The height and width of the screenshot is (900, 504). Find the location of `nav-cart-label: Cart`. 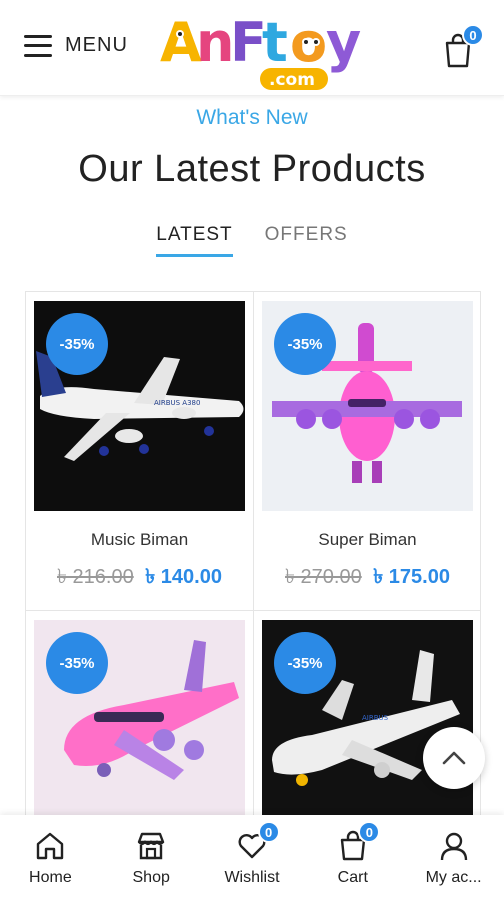

nav-cart-label: Cart is located at coordinates (352, 877).